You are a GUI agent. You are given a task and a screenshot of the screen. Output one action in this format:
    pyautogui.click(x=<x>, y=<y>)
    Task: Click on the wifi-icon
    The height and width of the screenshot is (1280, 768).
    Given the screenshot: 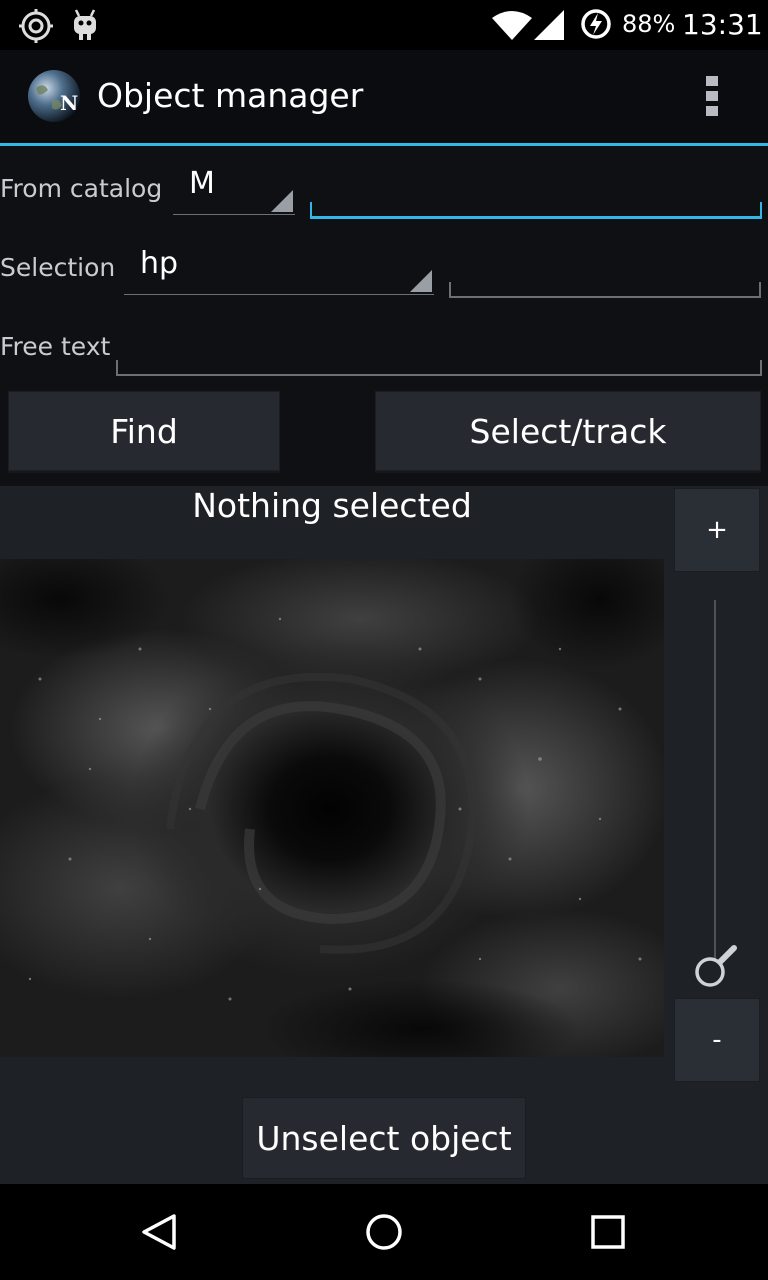 What is the action you would take?
    pyautogui.click(x=512, y=25)
    